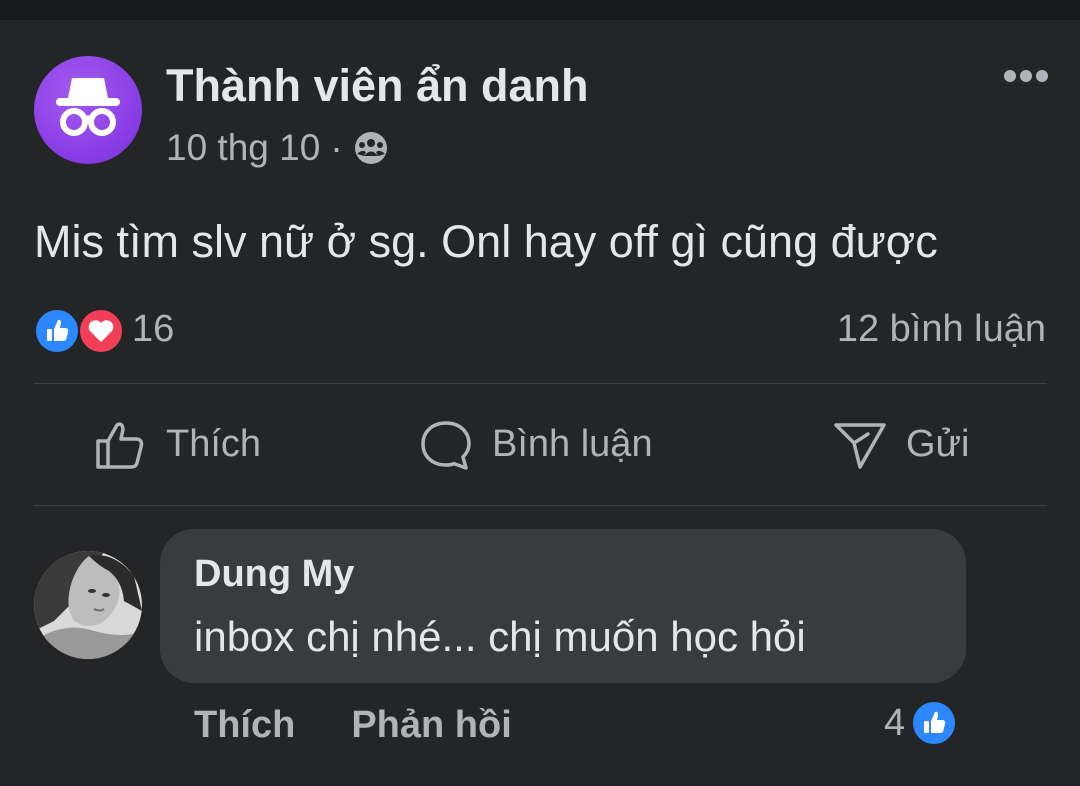 The image size is (1080, 786). What do you see at coordinates (938, 444) in the screenshot?
I see `send-button-label: Gửi` at bounding box center [938, 444].